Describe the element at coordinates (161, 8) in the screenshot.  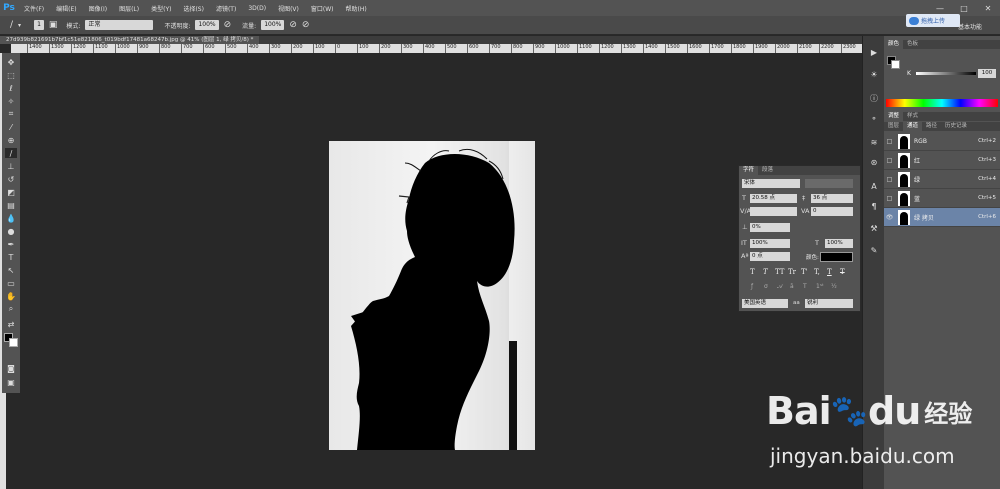
I see `menu-type: 类型(Y)` at that location.